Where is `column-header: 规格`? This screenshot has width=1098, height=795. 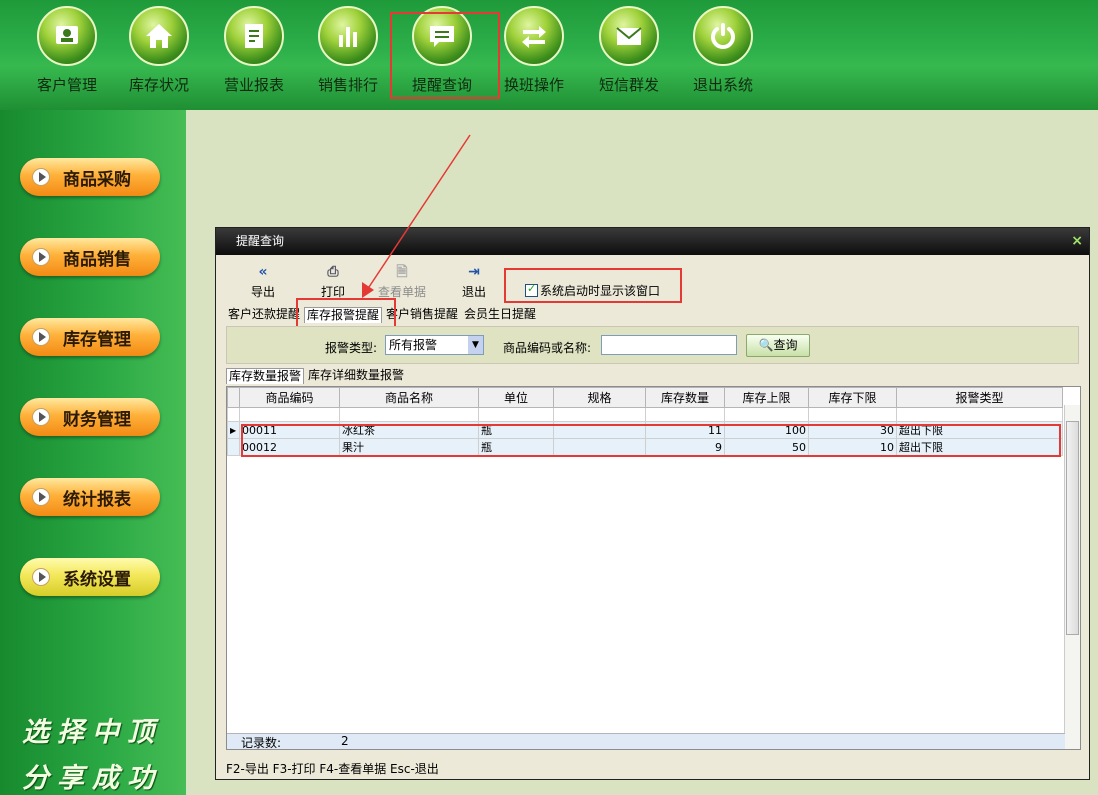 column-header: 规格 is located at coordinates (599, 397).